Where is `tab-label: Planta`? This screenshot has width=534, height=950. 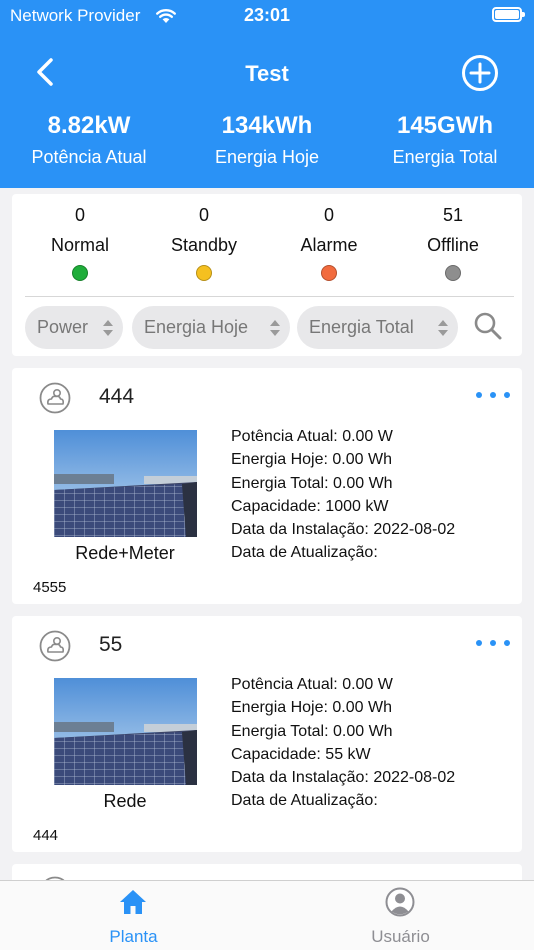 tab-label: Planta is located at coordinates (133, 936).